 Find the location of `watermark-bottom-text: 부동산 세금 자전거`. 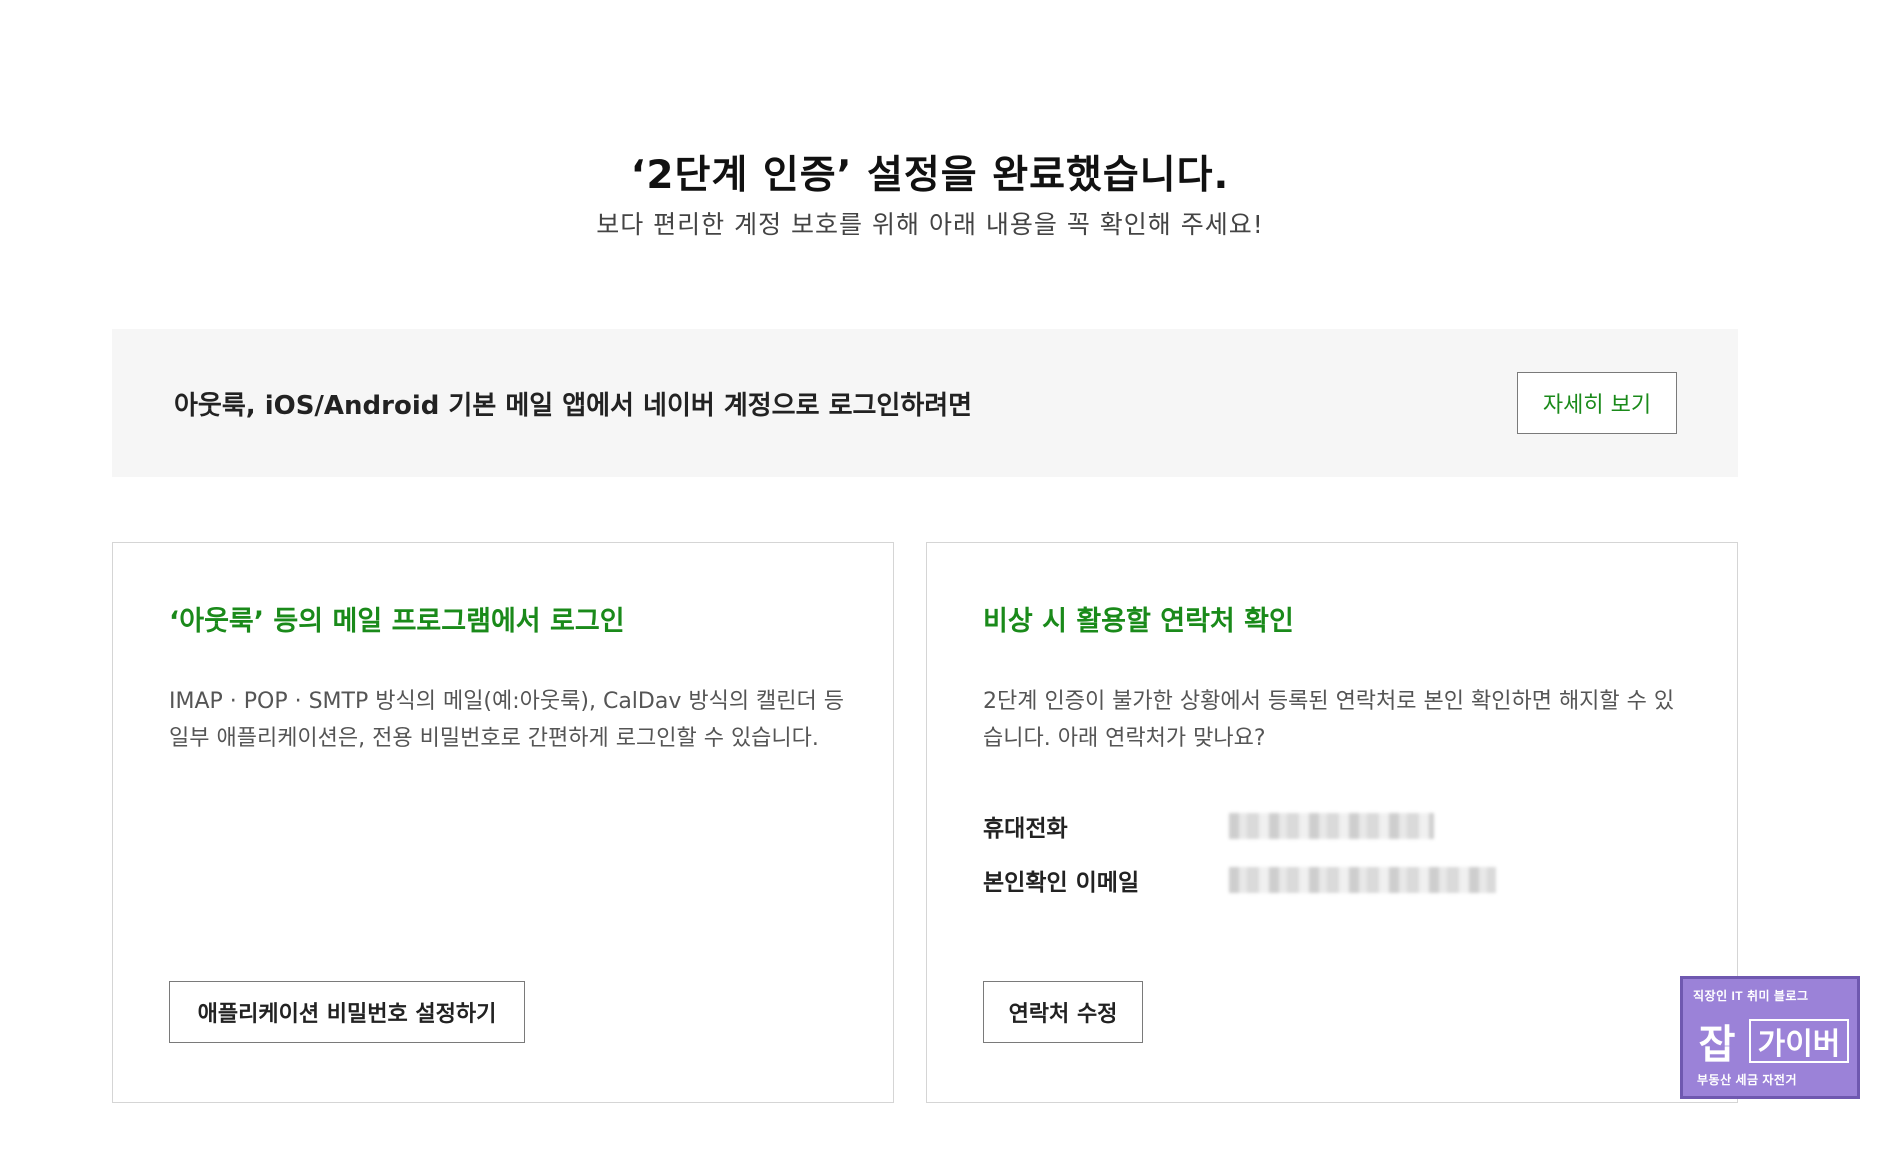

watermark-bottom-text: 부동산 세금 자전거 is located at coordinates (1747, 1080).